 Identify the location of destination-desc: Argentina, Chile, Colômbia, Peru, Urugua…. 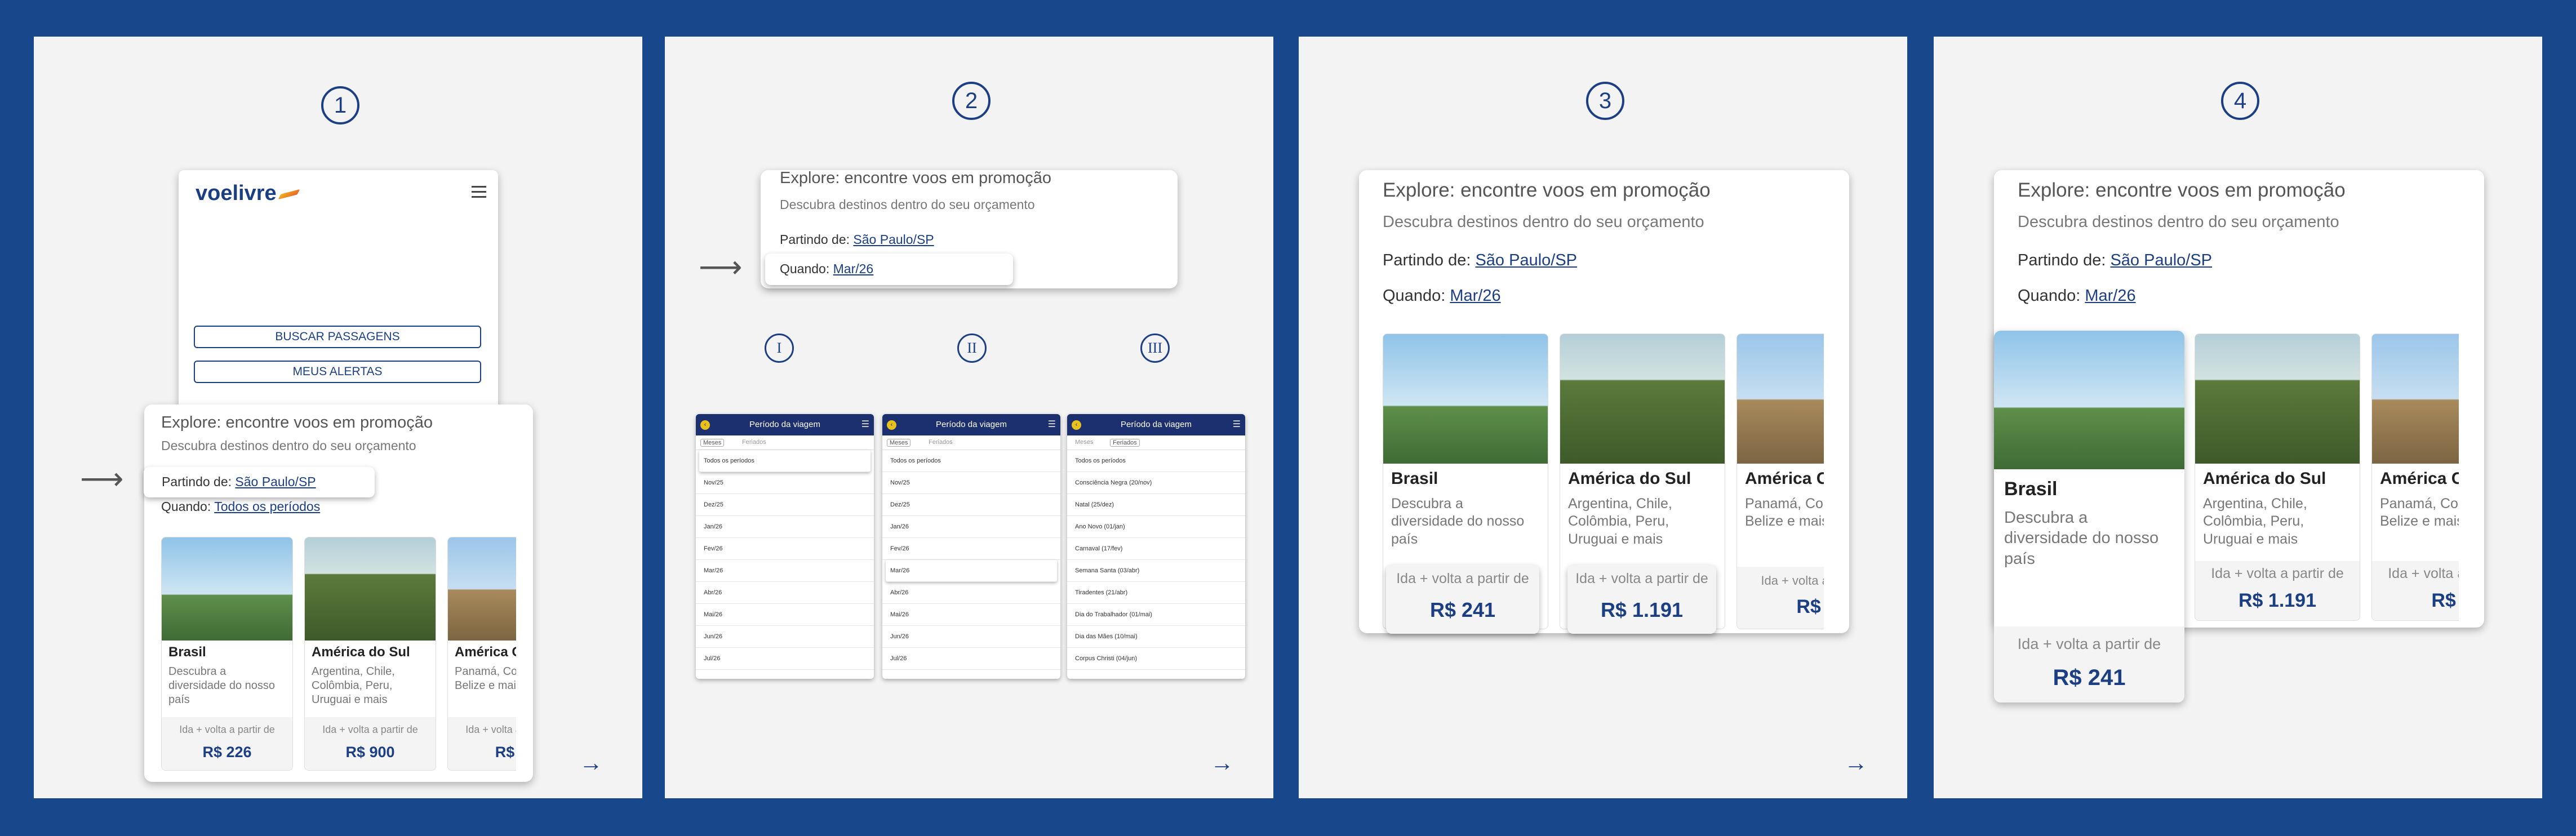
(1620, 522).